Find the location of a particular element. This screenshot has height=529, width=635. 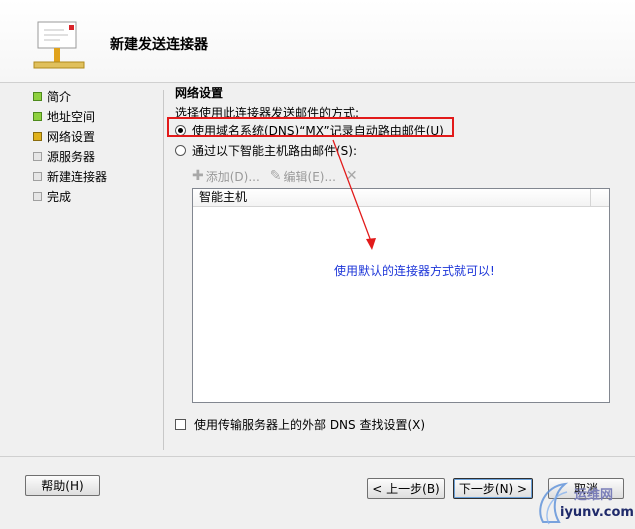

annotation-text: 使用默认的连接器方式就可以! is located at coordinates (414, 271).